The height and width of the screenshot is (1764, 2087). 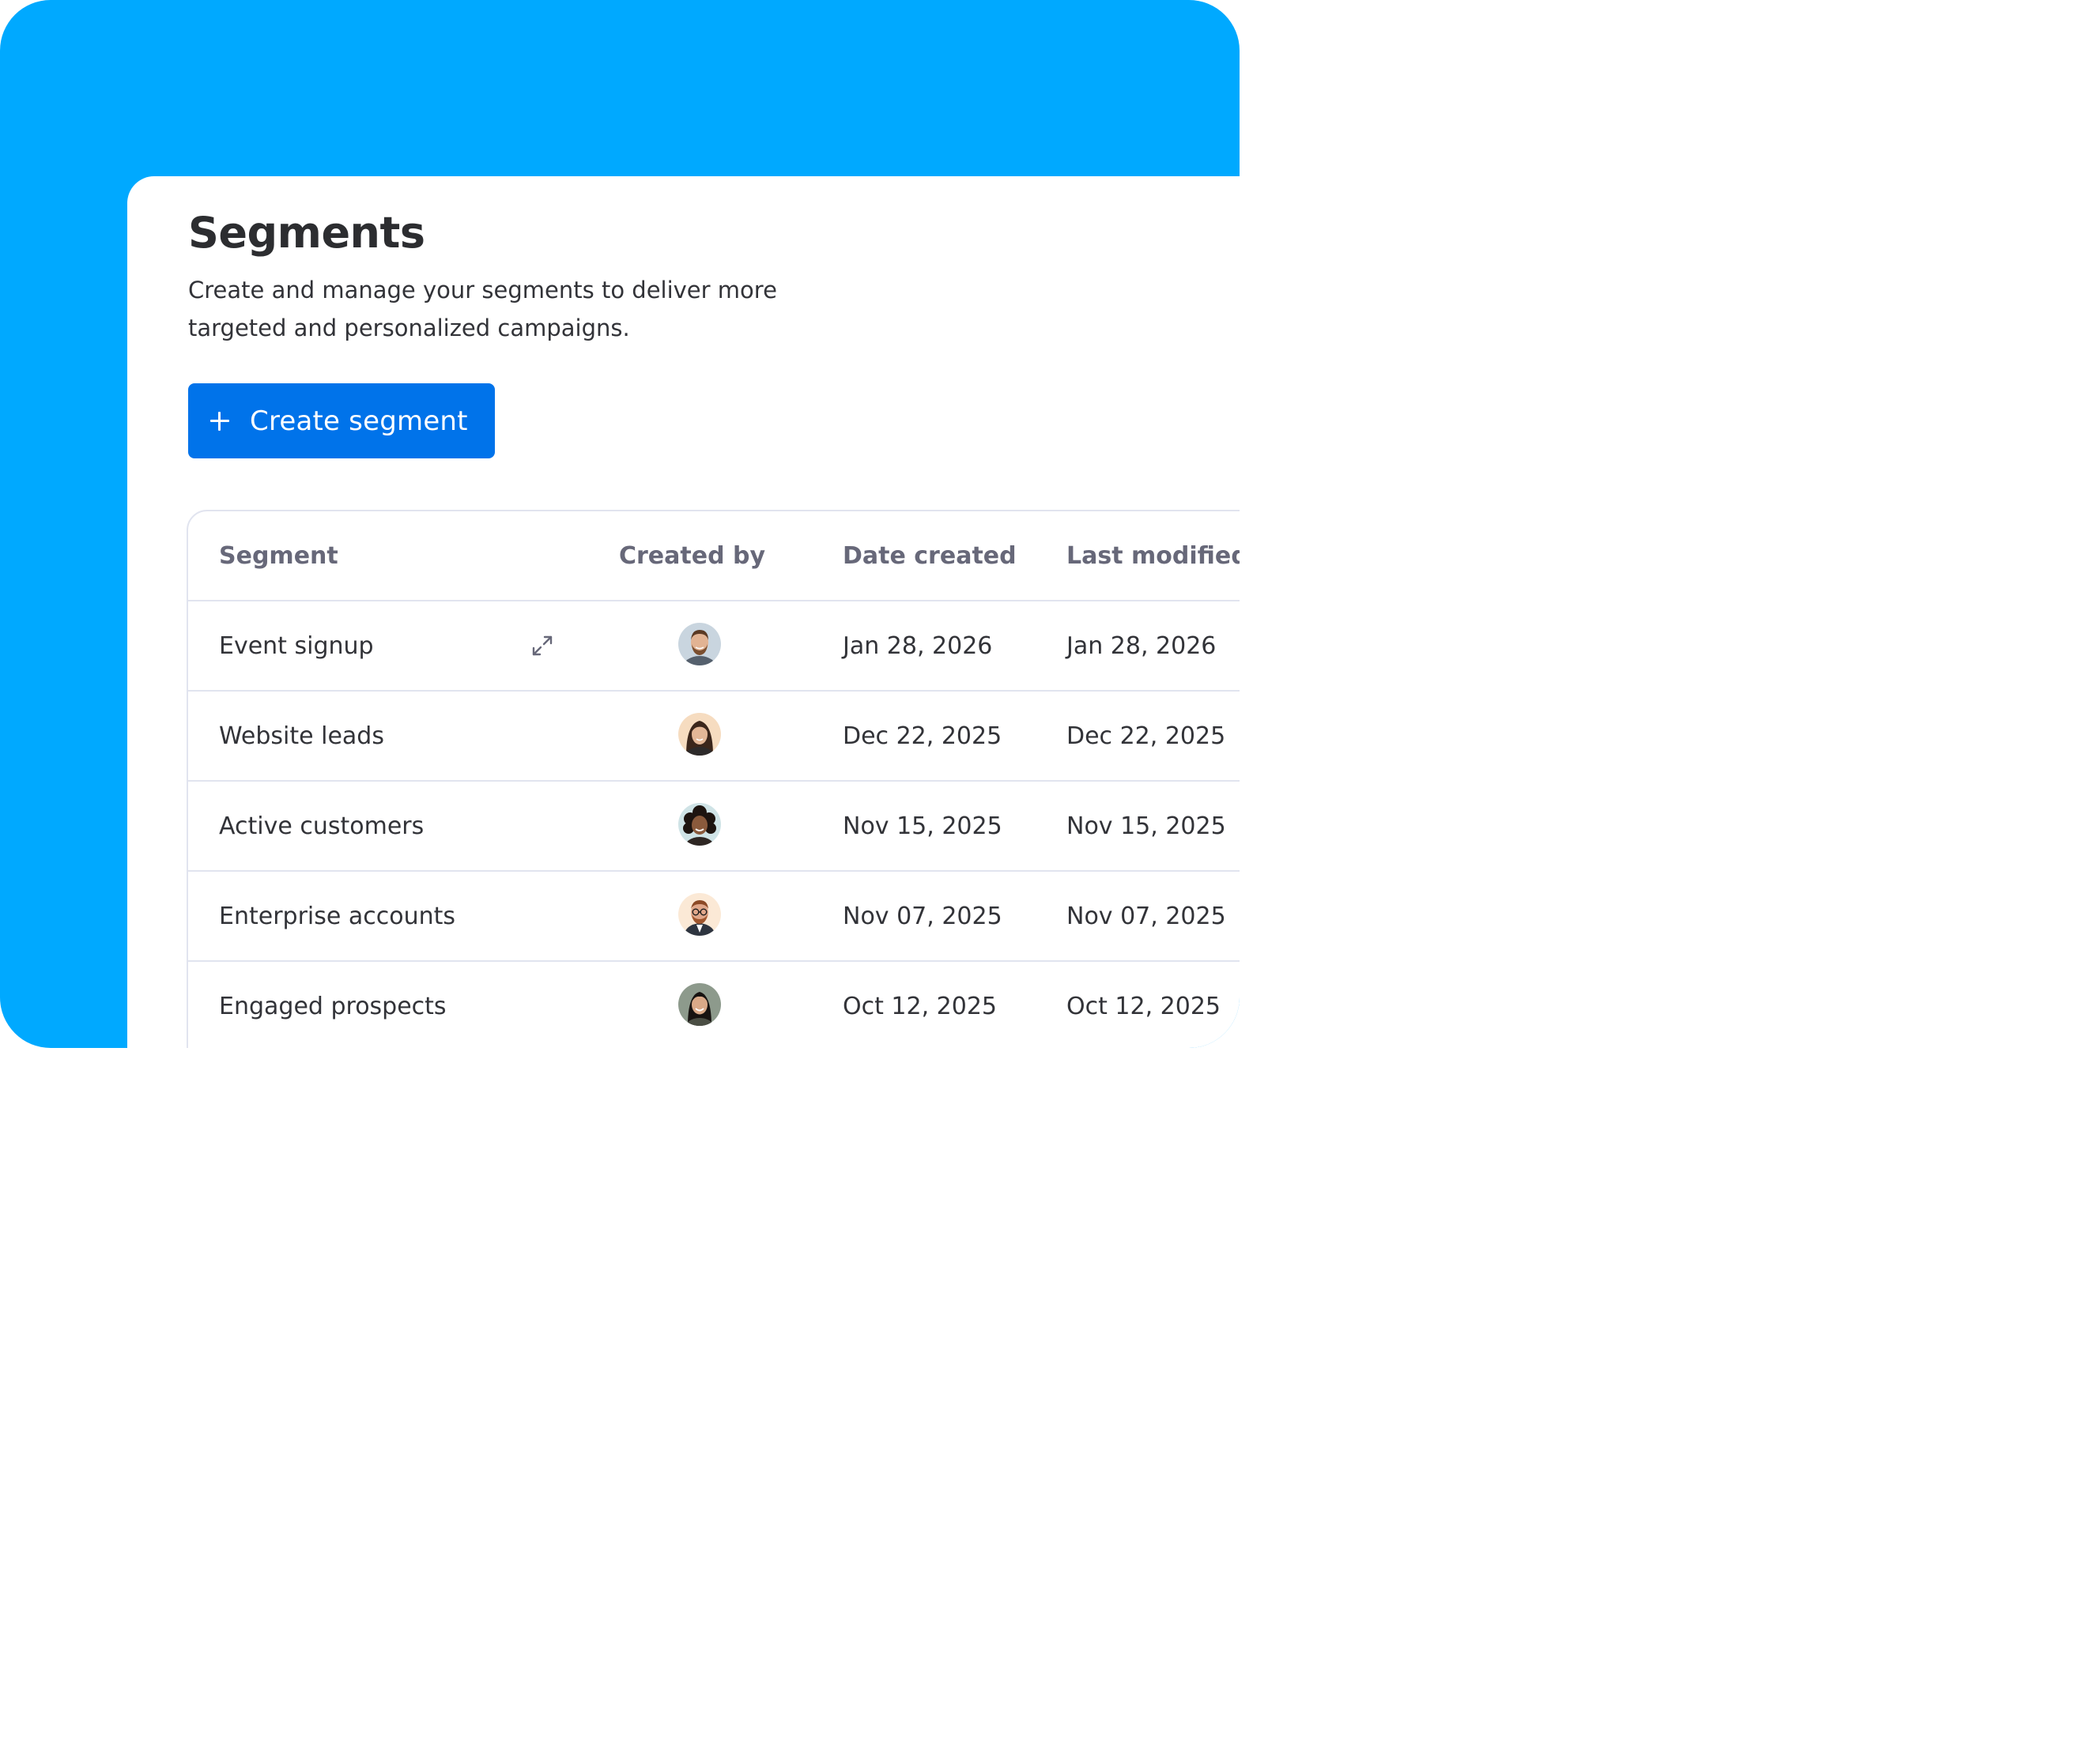 What do you see at coordinates (542, 645) in the screenshot?
I see `expand-icon` at bounding box center [542, 645].